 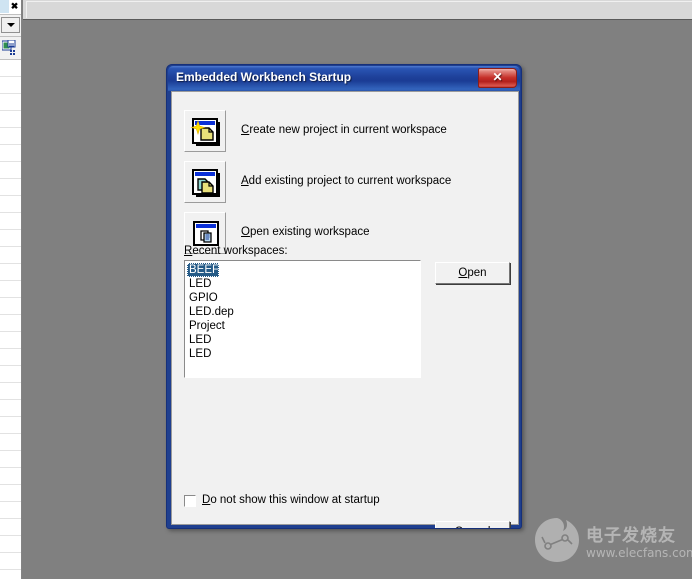 I want to click on recent-workspaces-label: Recent workspaces:, so click(x=236, y=251).